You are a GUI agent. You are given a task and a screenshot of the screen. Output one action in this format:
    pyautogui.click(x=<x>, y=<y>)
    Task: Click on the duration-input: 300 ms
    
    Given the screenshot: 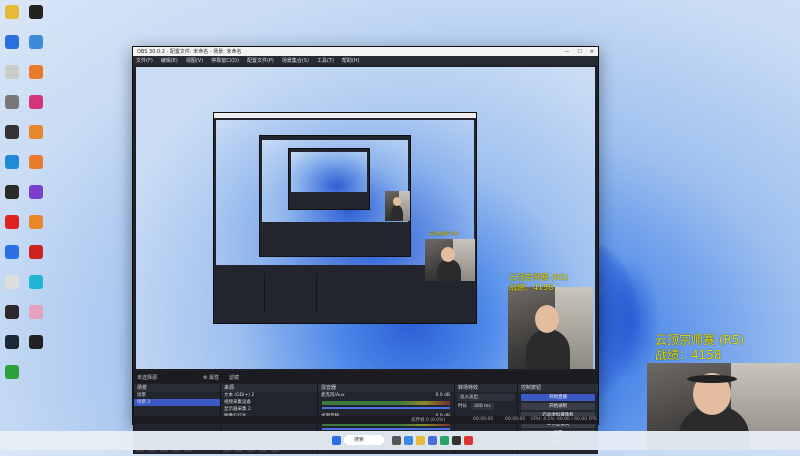 What is the action you would take?
    pyautogui.click(x=482, y=406)
    